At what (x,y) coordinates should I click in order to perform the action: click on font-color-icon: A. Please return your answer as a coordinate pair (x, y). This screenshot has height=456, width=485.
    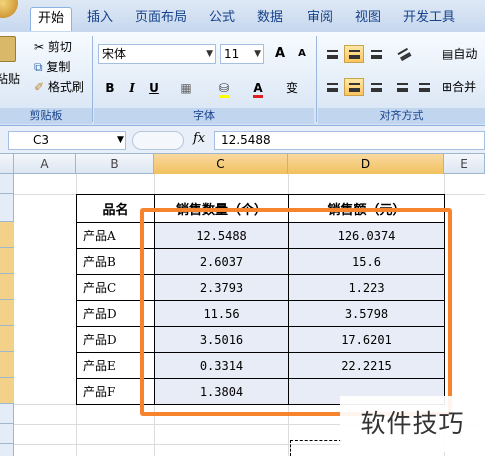
    Looking at the image, I should click on (258, 89).